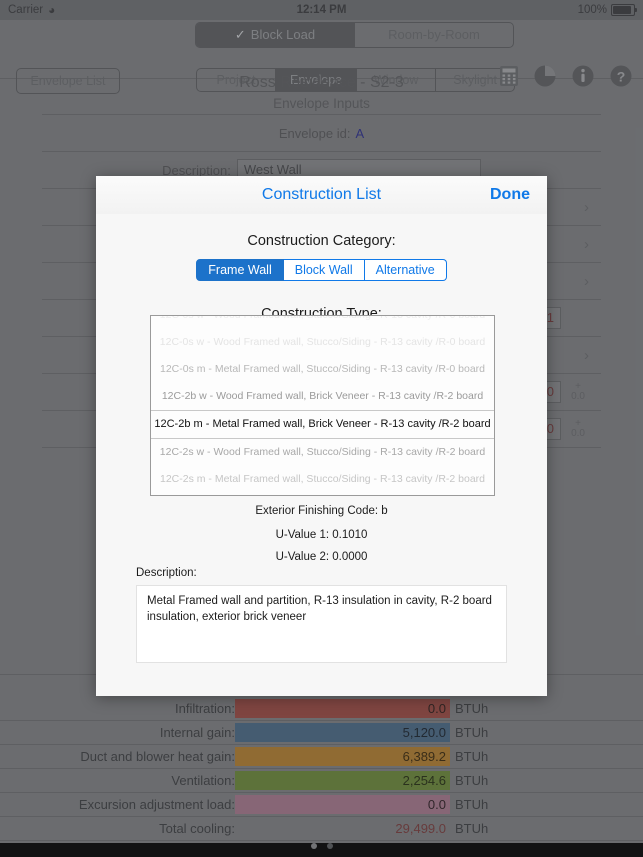 This screenshot has width=643, height=857. I want to click on category-block-wall: Block Wall, so click(324, 270).